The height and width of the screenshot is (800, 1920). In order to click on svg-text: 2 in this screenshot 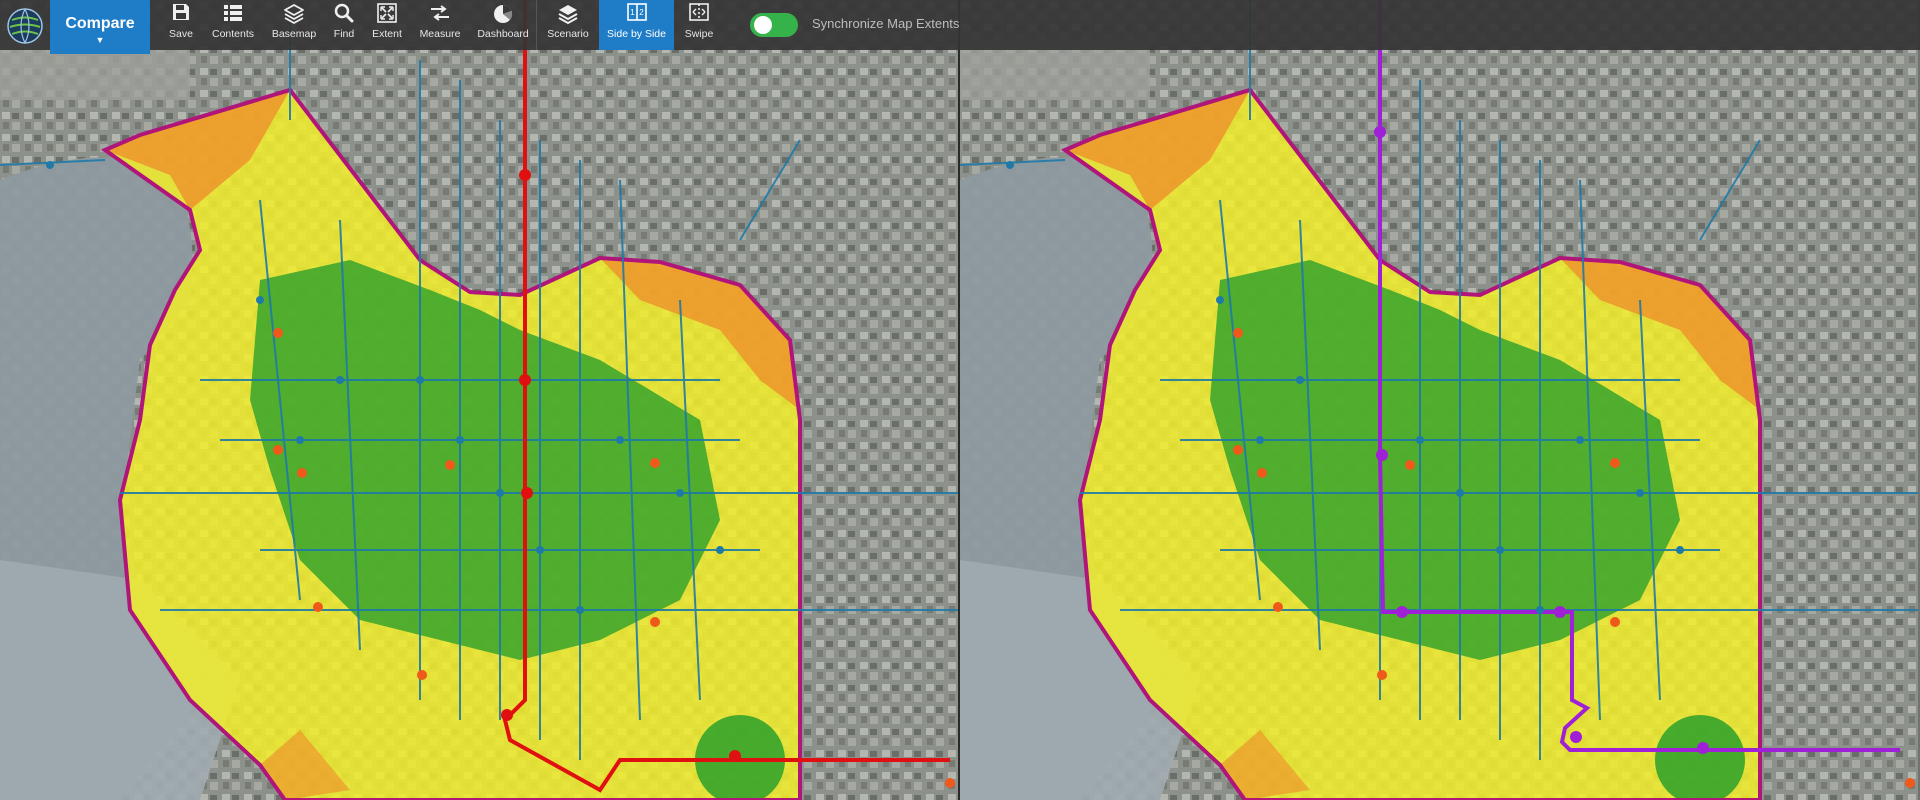, I will do `click(641, 12)`.